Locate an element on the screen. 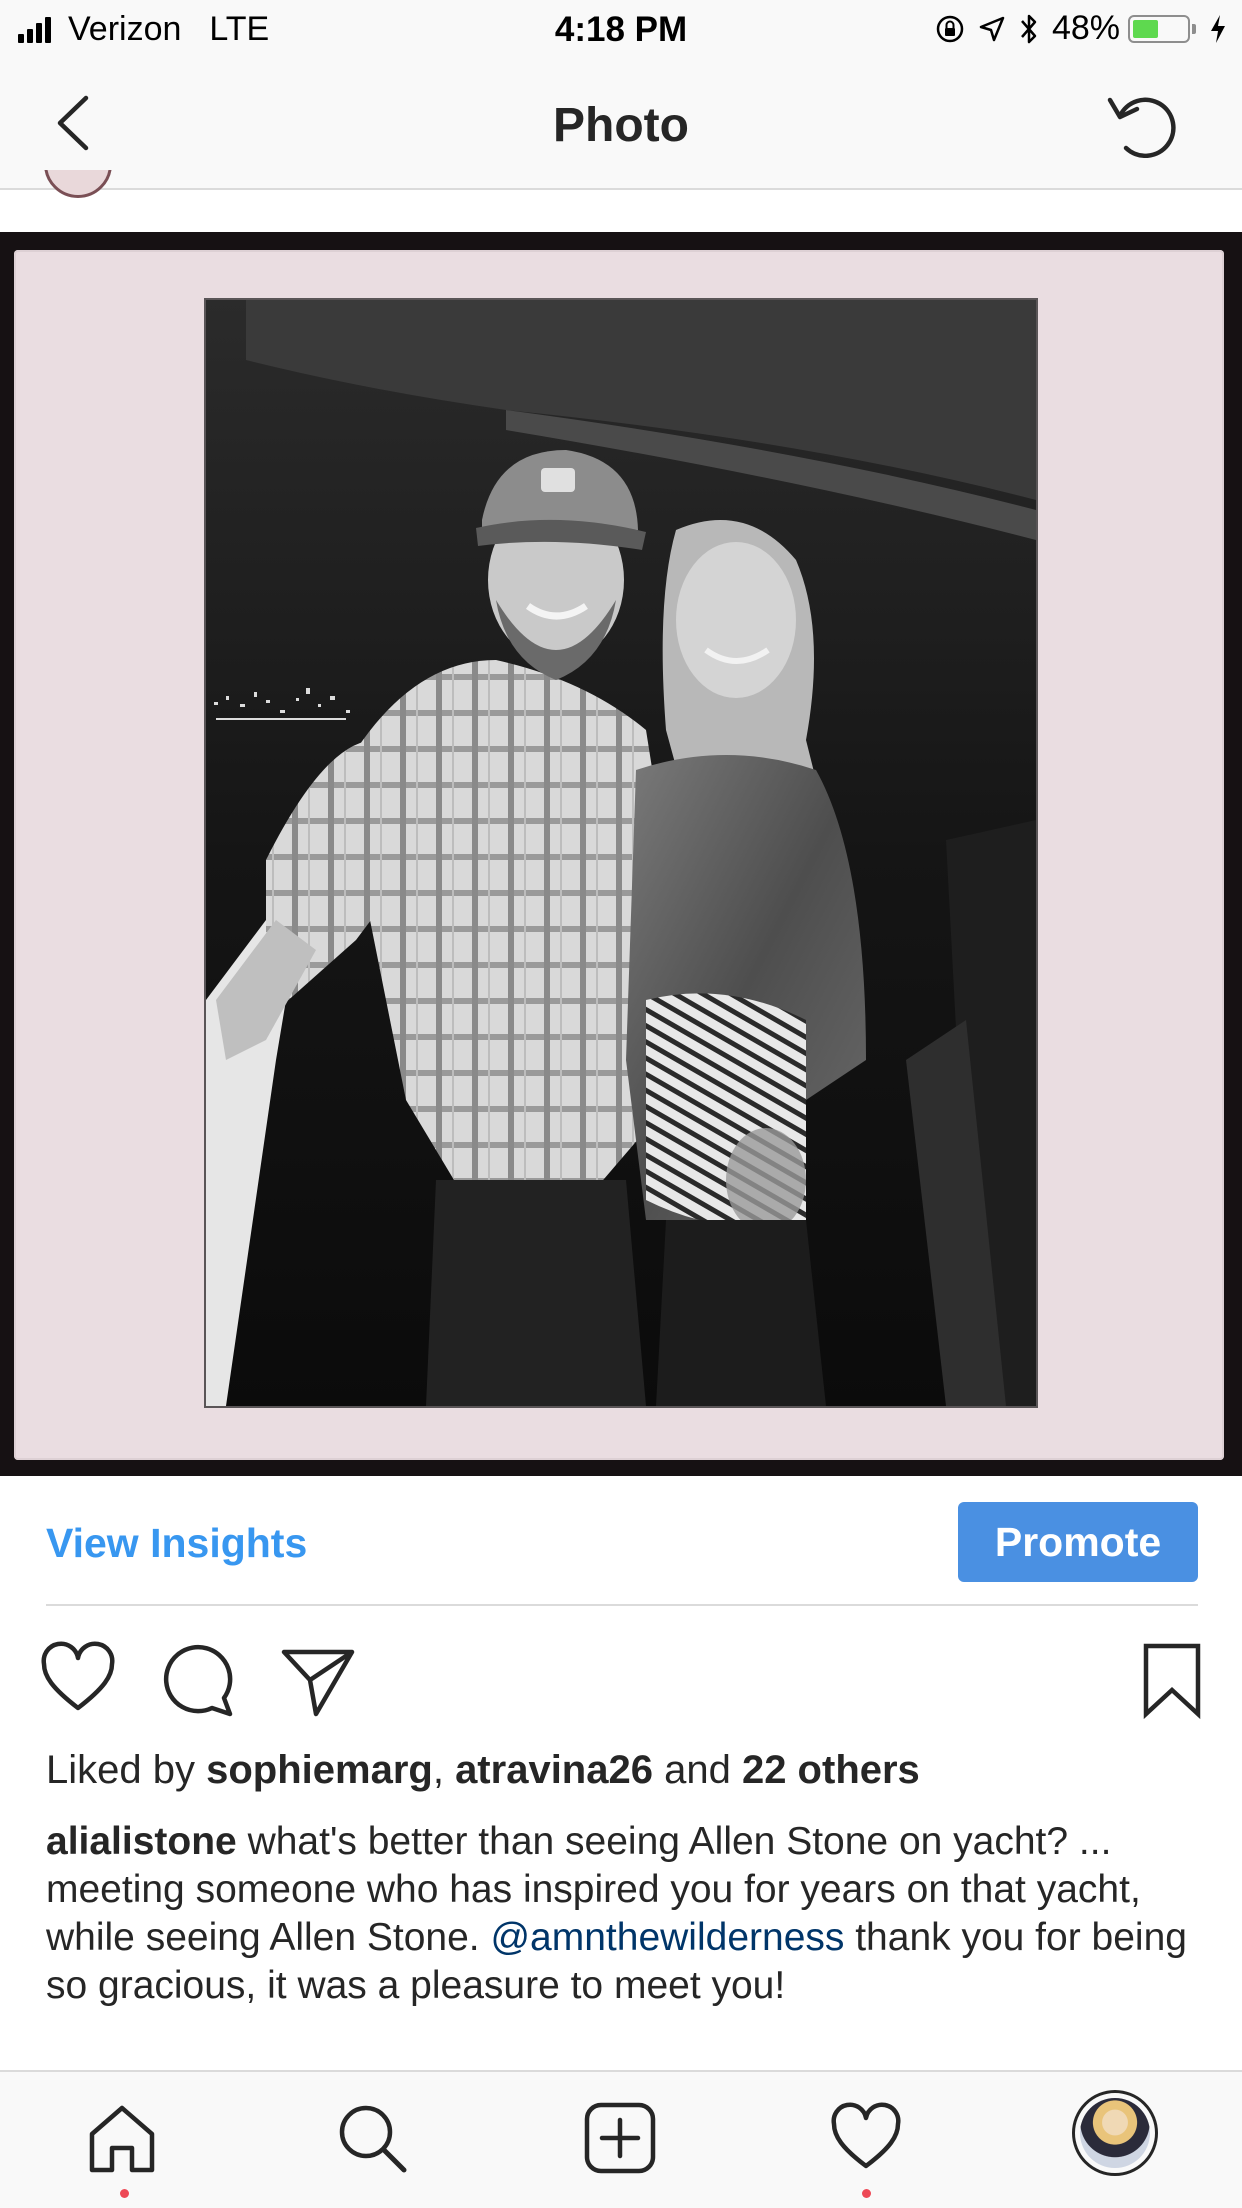  comment-icon is located at coordinates (200, 1680).